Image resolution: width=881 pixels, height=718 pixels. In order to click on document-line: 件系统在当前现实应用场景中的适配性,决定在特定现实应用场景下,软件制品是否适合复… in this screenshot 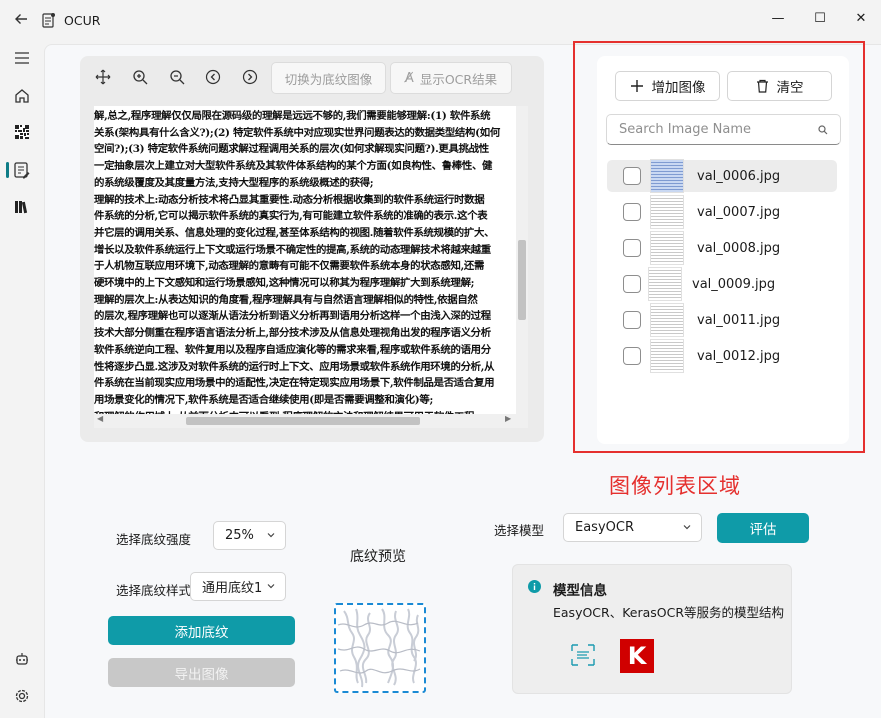, I will do `click(294, 383)`.